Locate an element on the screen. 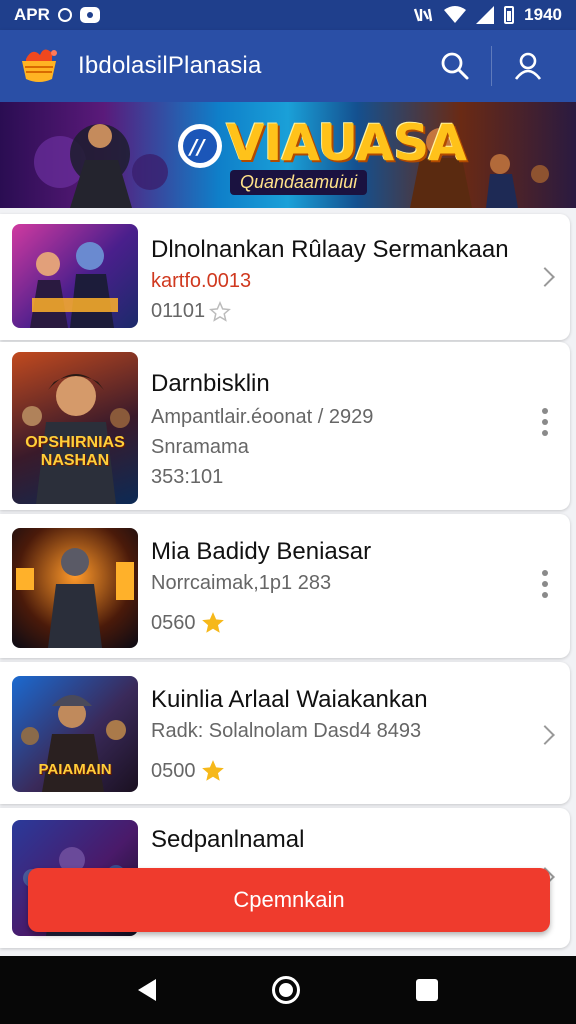  rating-value: 0560 is located at coordinates (173, 622).